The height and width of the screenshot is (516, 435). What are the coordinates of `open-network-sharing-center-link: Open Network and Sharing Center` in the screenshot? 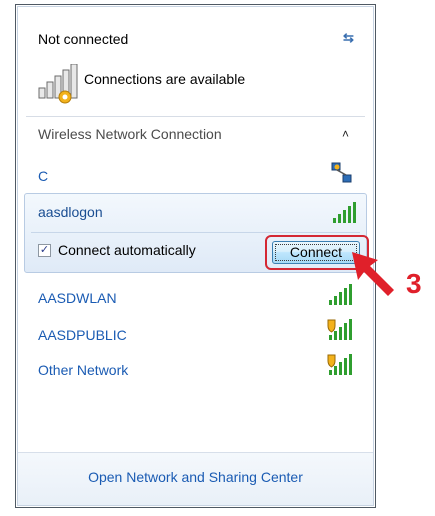 It's located at (195, 477).